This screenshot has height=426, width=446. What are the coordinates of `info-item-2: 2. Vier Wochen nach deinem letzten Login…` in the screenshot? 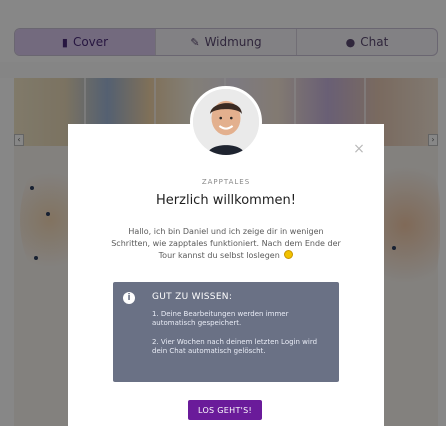 It's located at (235, 346).